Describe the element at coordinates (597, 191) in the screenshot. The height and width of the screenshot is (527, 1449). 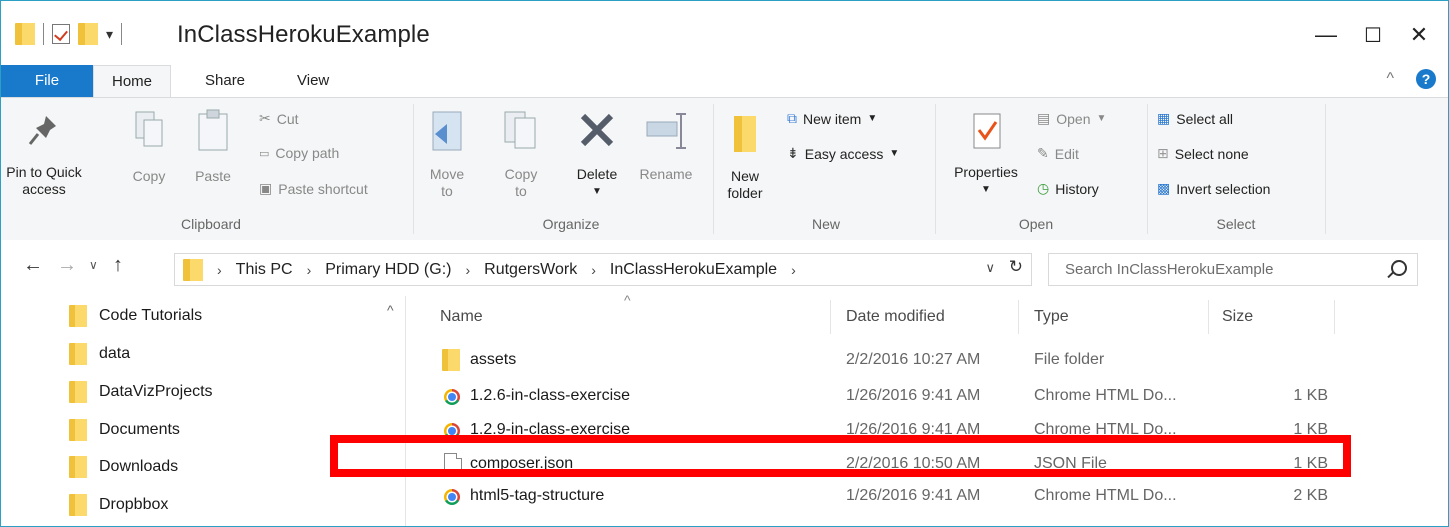
I see `delete-dropdown-icon: ▼` at that location.